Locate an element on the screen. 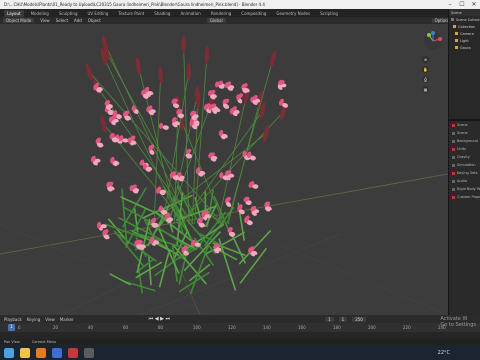 This screenshot has width=480, height=360. select-menu: Select is located at coordinates (62, 20).